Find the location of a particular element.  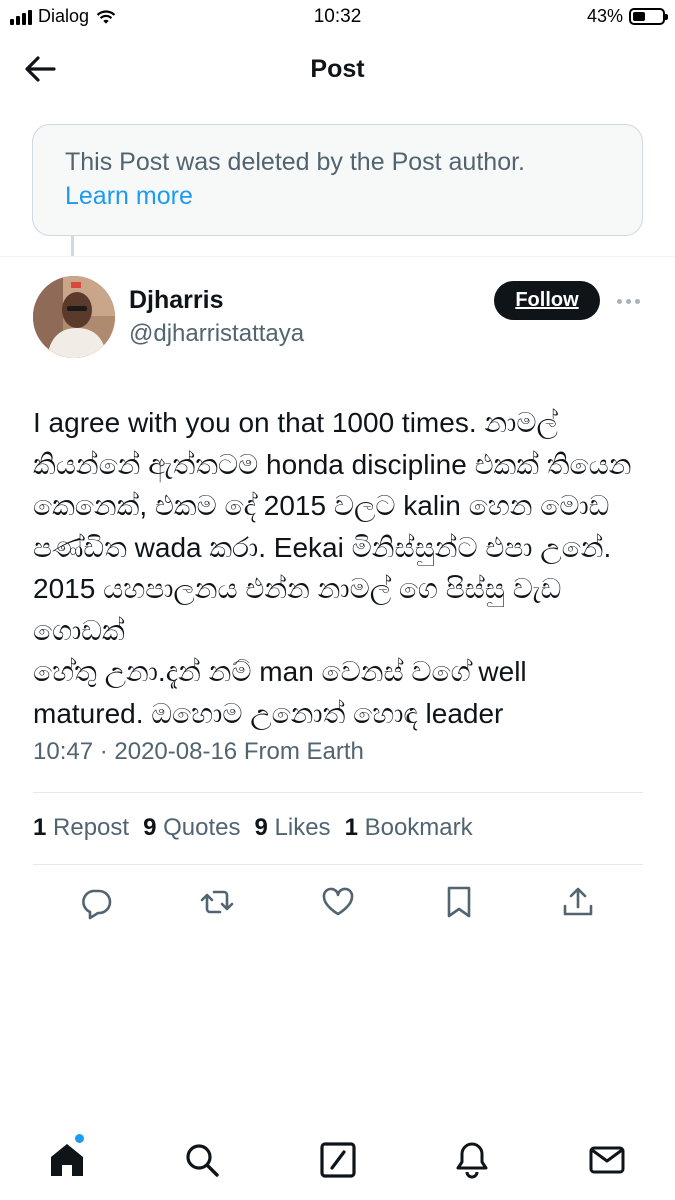

thread-connector is located at coordinates (72, 246).